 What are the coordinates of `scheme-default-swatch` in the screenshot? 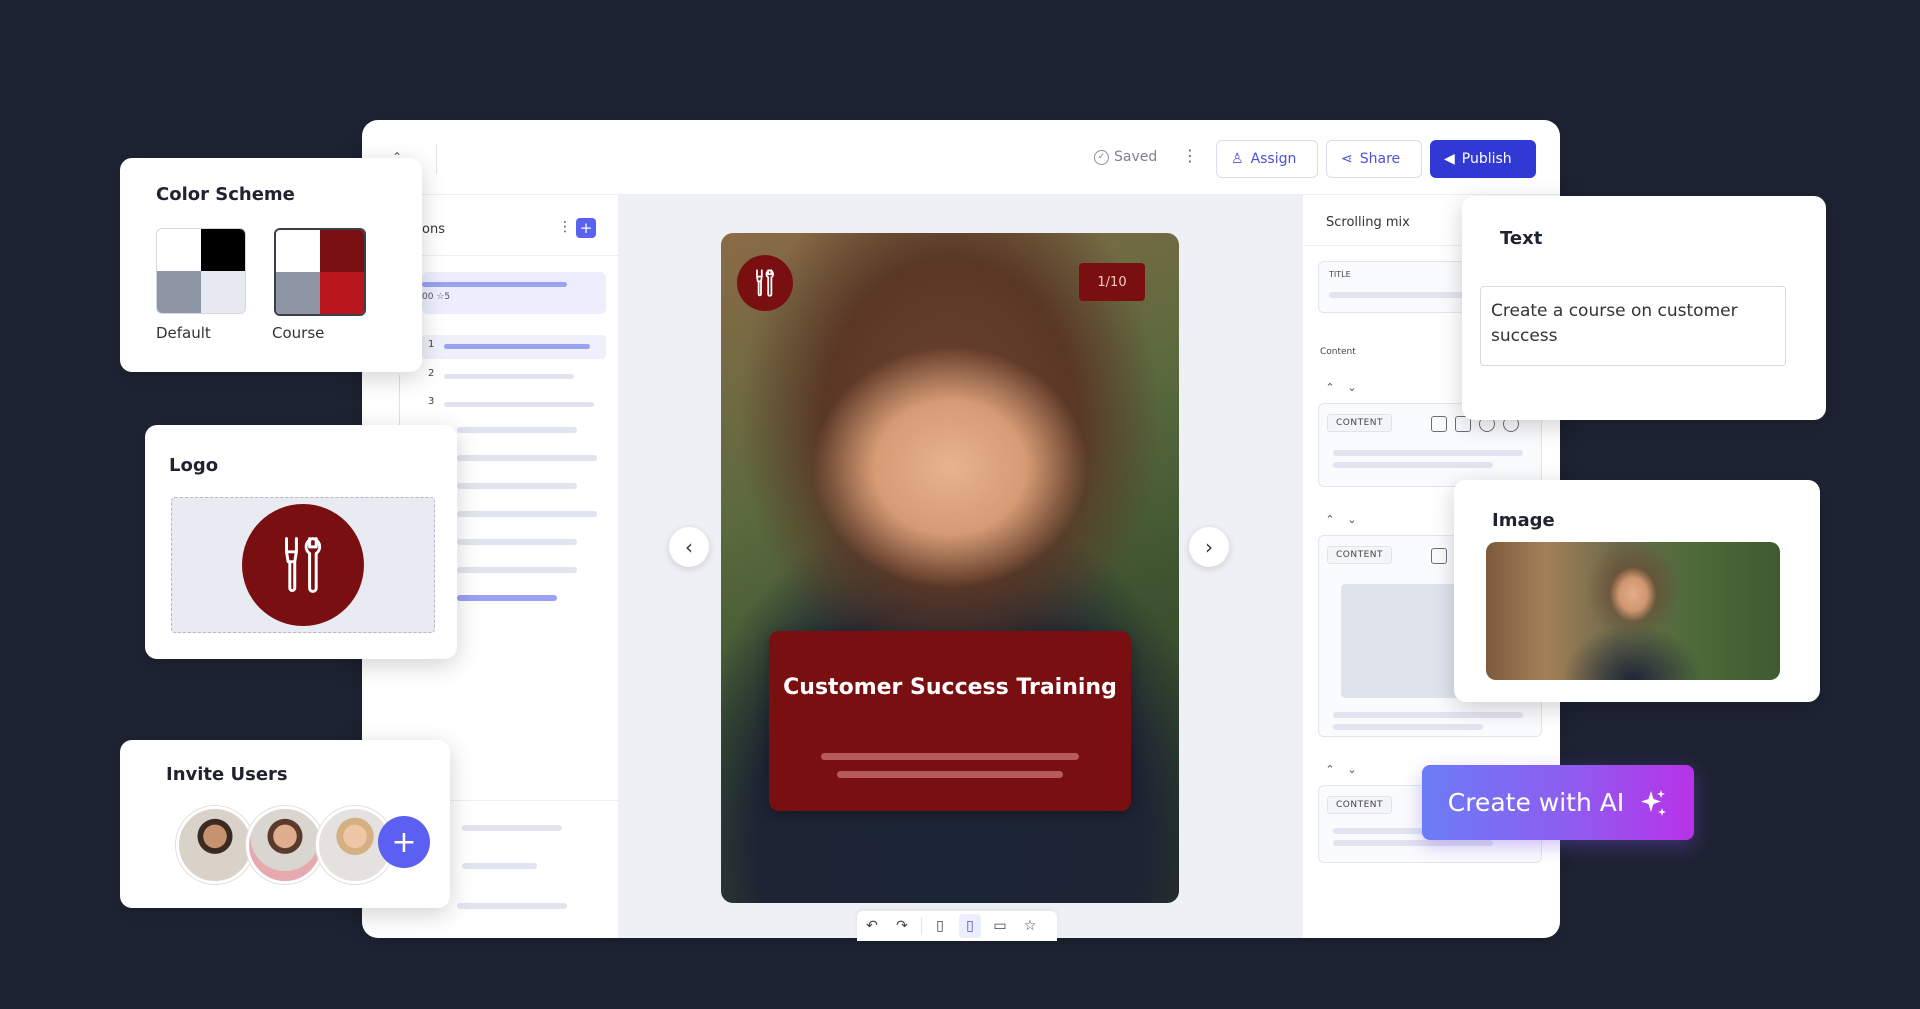 It's located at (201, 271).